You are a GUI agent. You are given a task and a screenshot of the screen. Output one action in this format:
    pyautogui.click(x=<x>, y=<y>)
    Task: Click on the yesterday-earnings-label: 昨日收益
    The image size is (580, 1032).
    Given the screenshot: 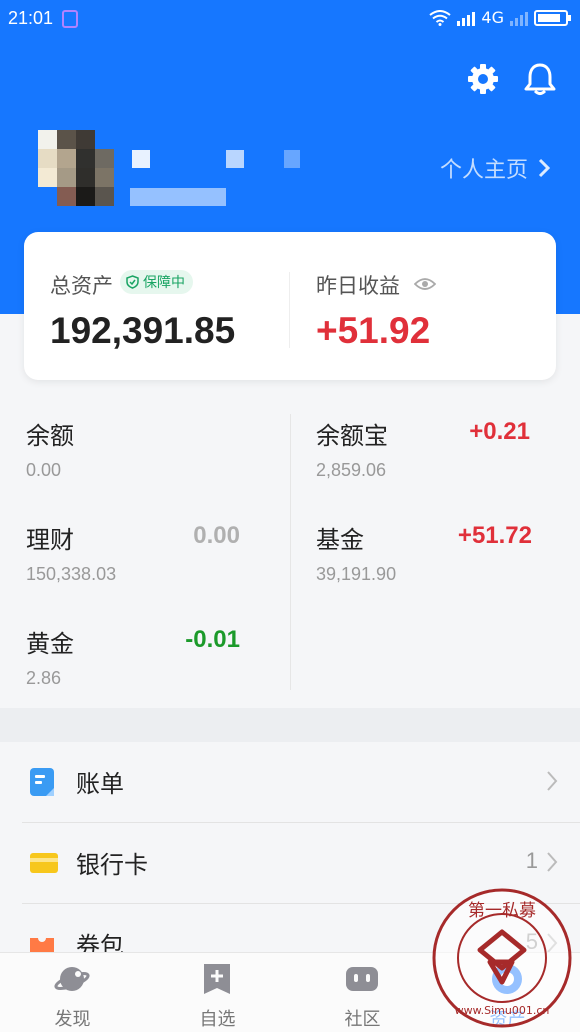 What is the action you would take?
    pyautogui.click(x=358, y=286)
    